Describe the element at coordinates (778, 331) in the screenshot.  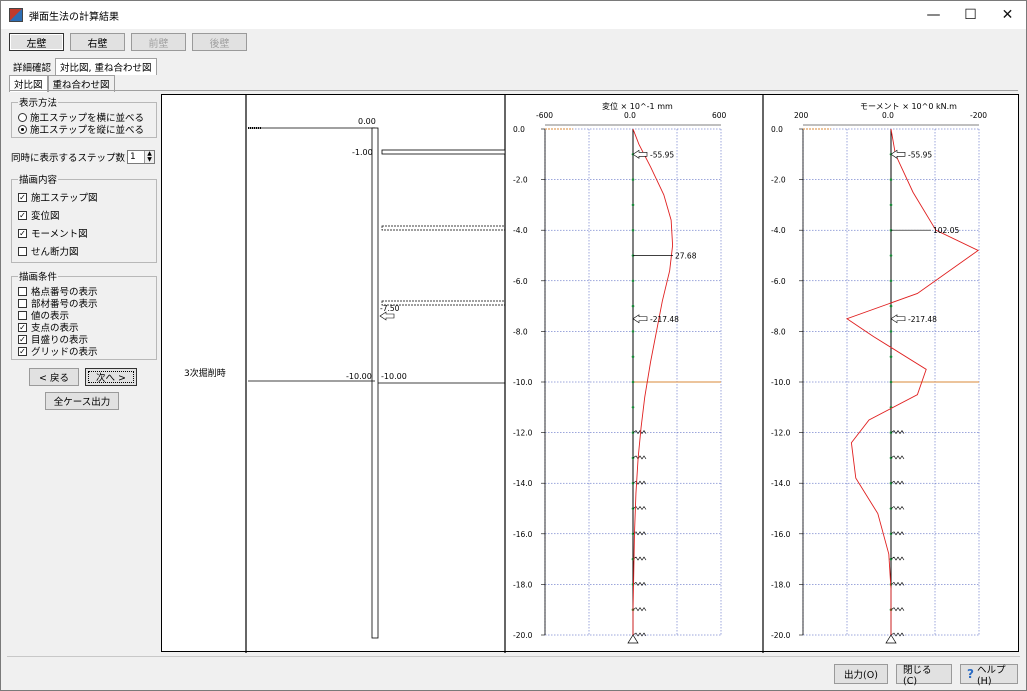
I see `y-tick-label: -8.0` at that location.